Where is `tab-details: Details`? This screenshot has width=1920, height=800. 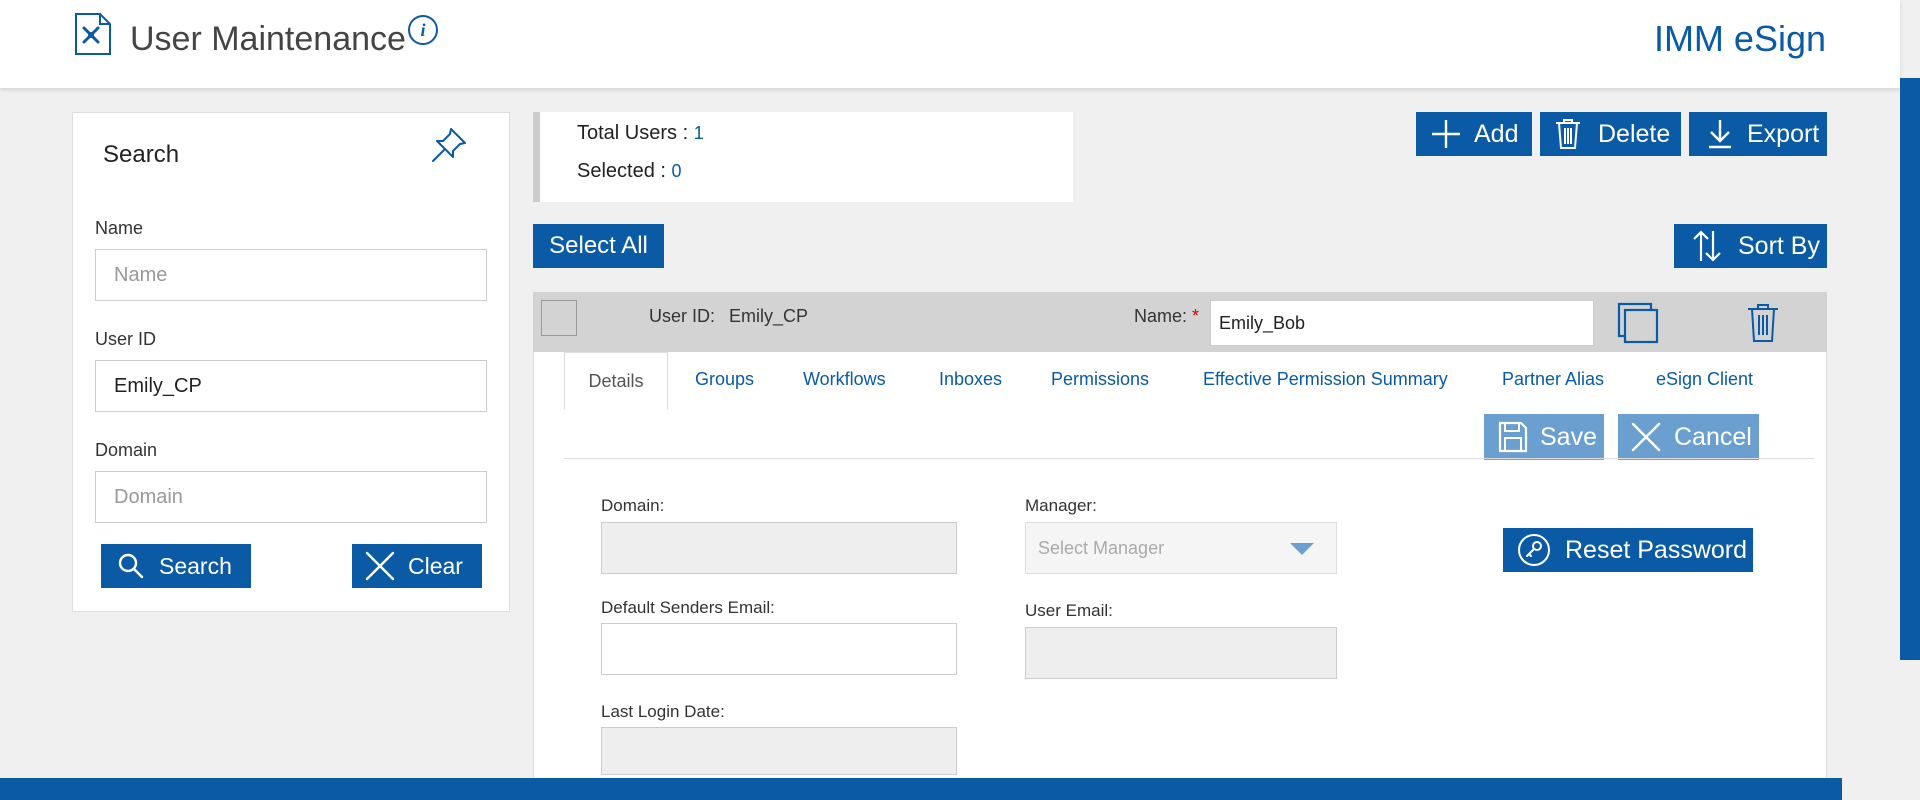
tab-details: Details is located at coordinates (616, 381).